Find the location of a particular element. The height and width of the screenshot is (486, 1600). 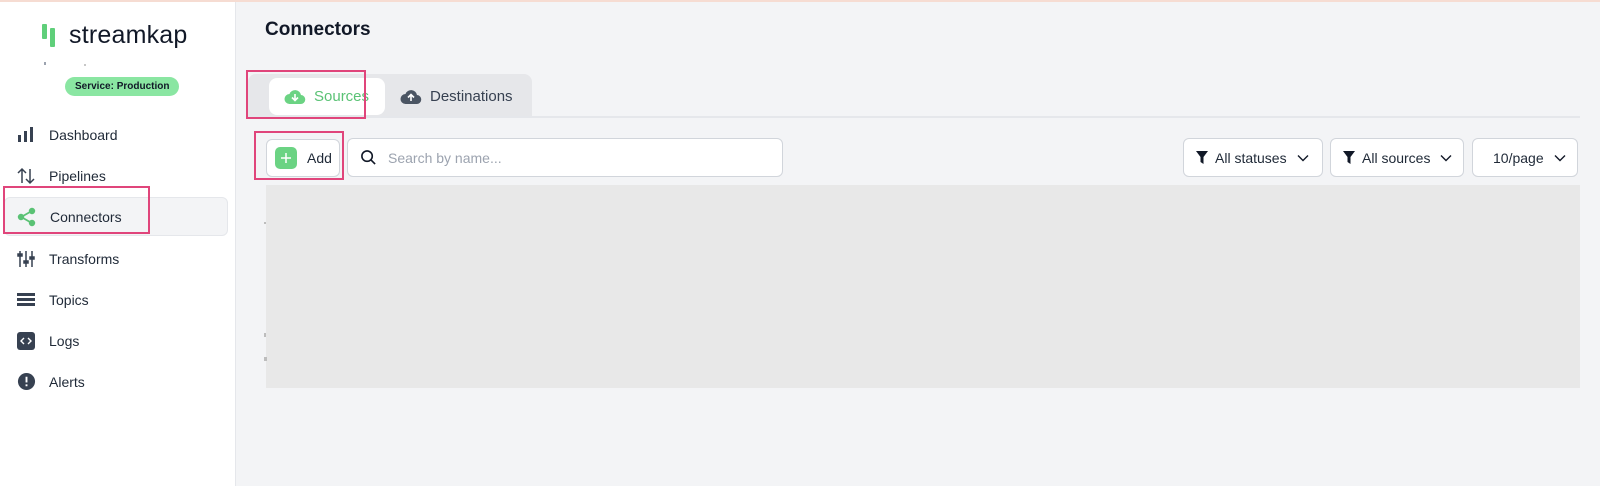

sidebar-item-label: Dashboard is located at coordinates (83, 134).